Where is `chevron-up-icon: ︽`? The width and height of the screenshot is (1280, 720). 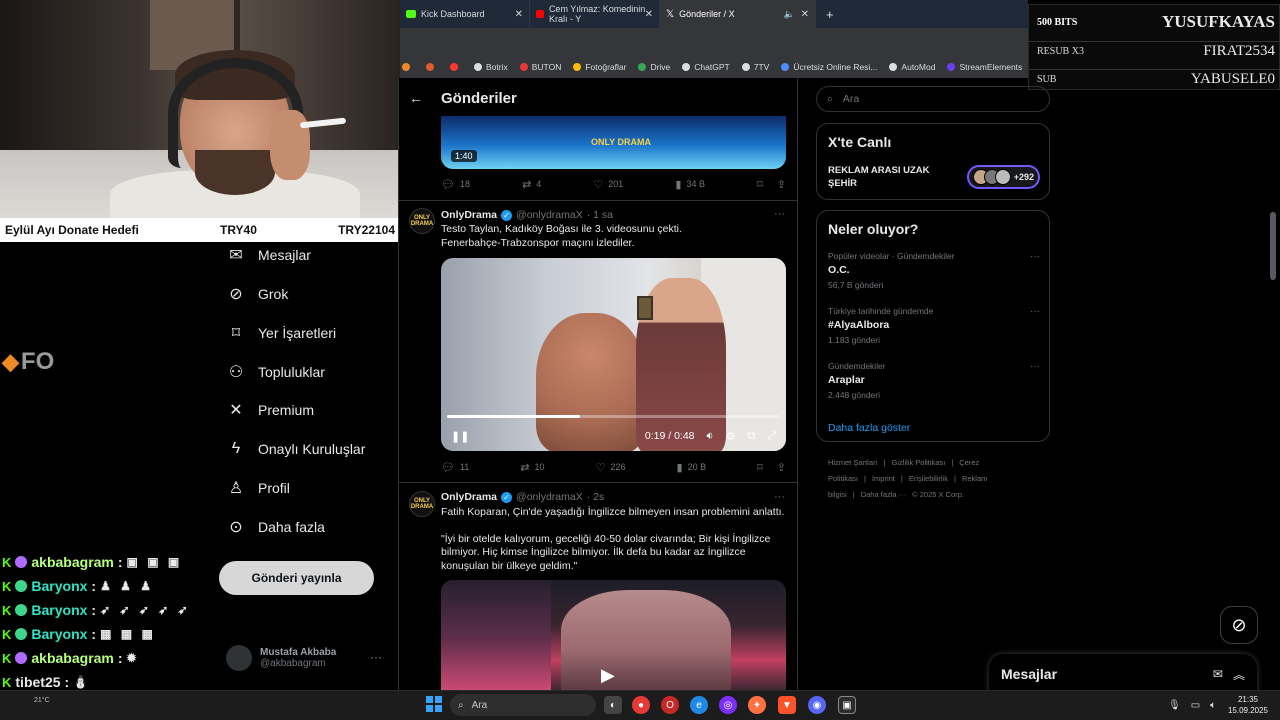 chevron-up-icon: ︽ is located at coordinates (1239, 674).